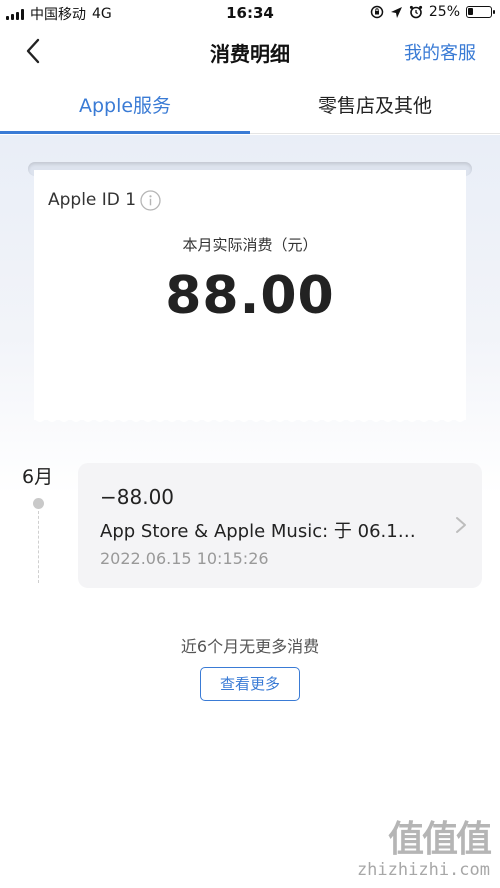 The height and width of the screenshot is (888, 500). Describe the element at coordinates (38, 547) in the screenshot. I see `timeline-line` at that location.